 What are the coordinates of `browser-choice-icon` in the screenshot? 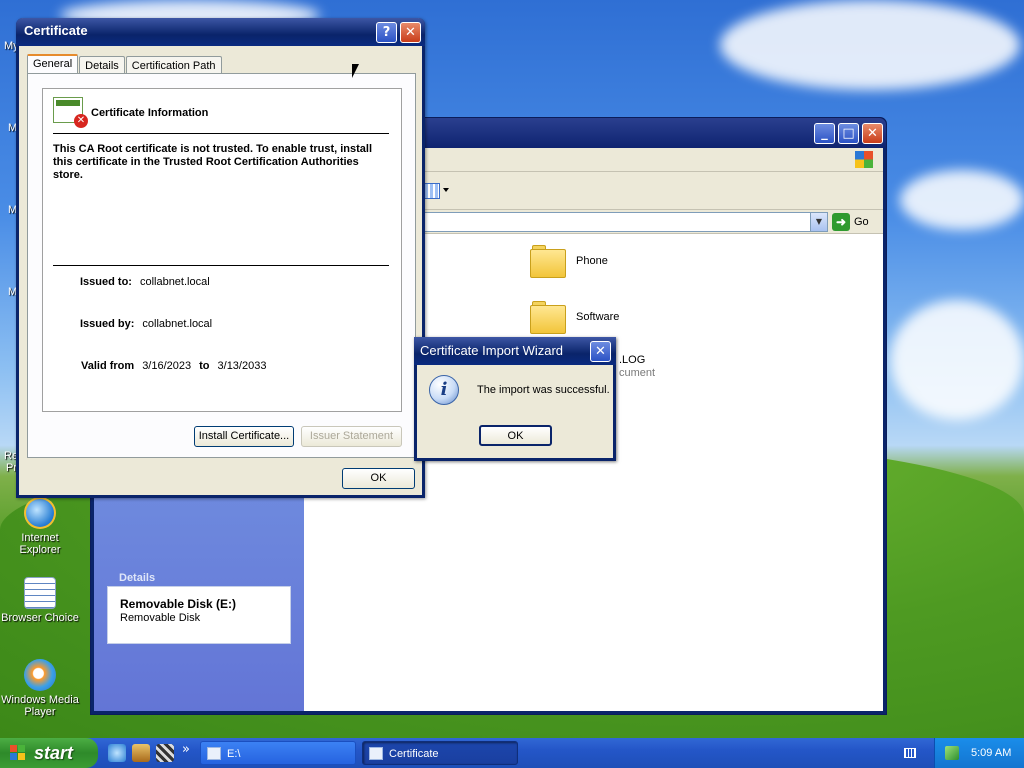 It's located at (40, 593).